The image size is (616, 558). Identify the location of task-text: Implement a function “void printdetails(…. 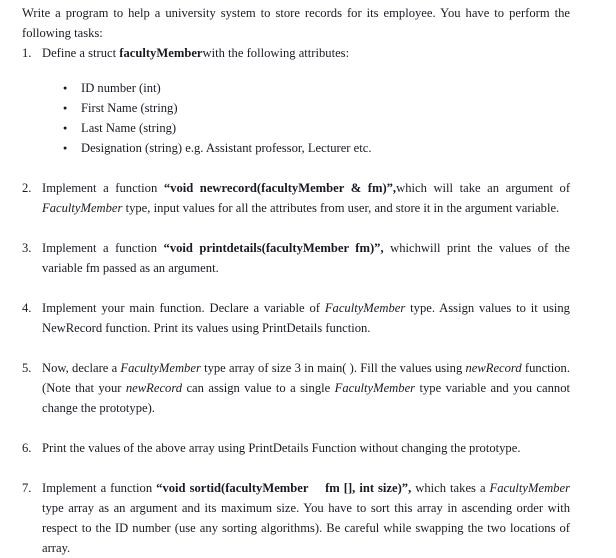
(306, 258).